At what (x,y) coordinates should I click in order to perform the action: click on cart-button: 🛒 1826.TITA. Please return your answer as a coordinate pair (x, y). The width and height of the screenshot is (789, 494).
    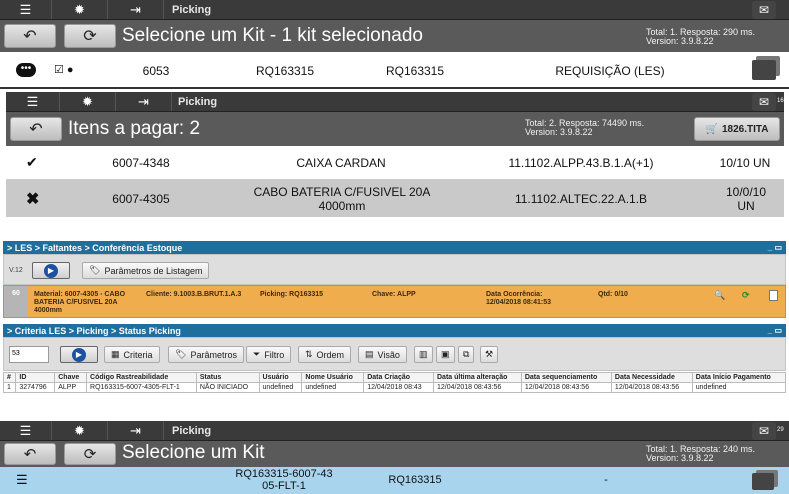
    Looking at the image, I should click on (737, 129).